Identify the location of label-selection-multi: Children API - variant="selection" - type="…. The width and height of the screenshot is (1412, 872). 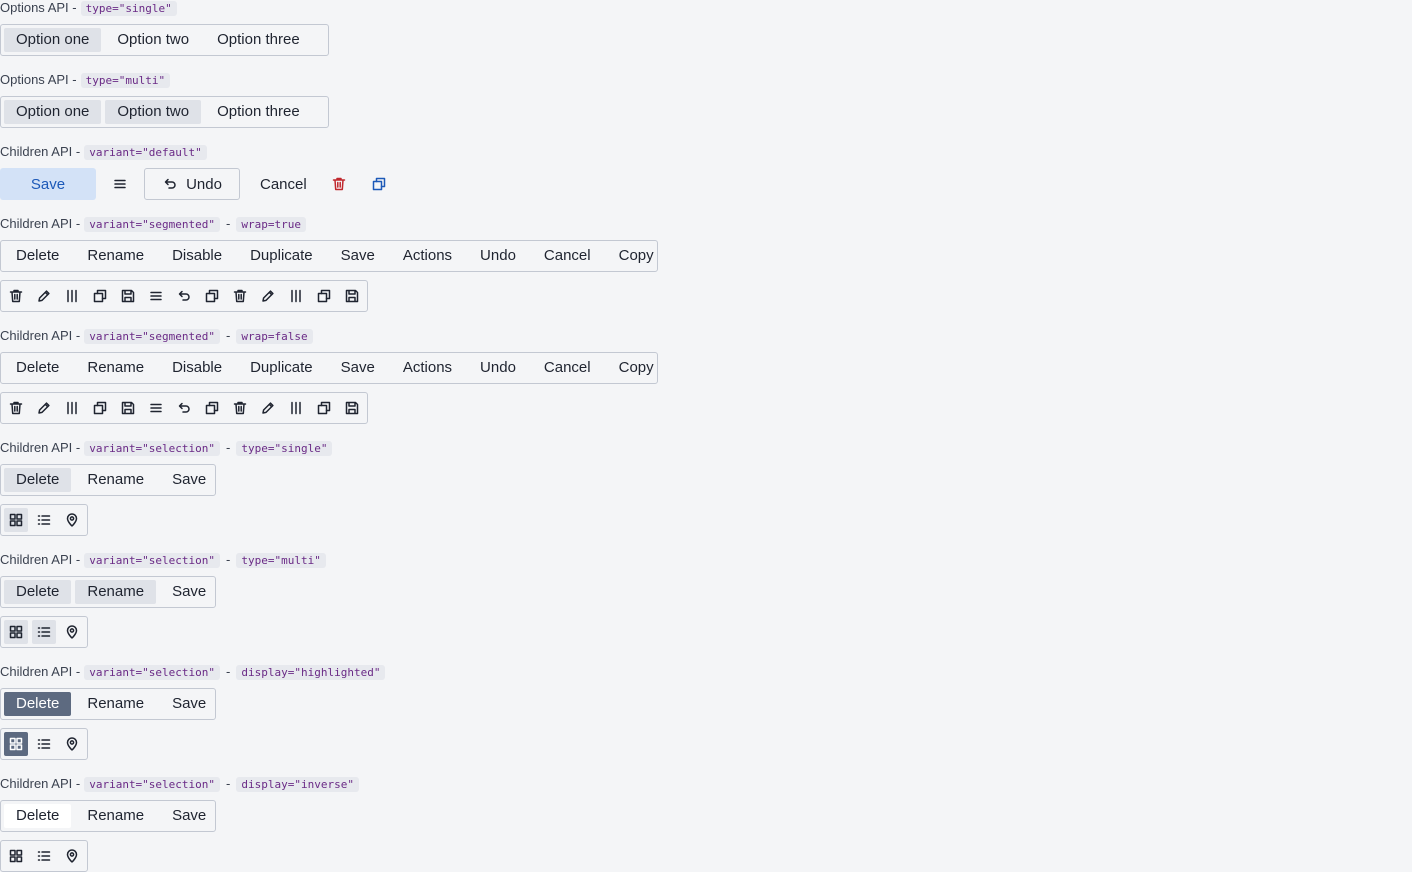
(163, 560).